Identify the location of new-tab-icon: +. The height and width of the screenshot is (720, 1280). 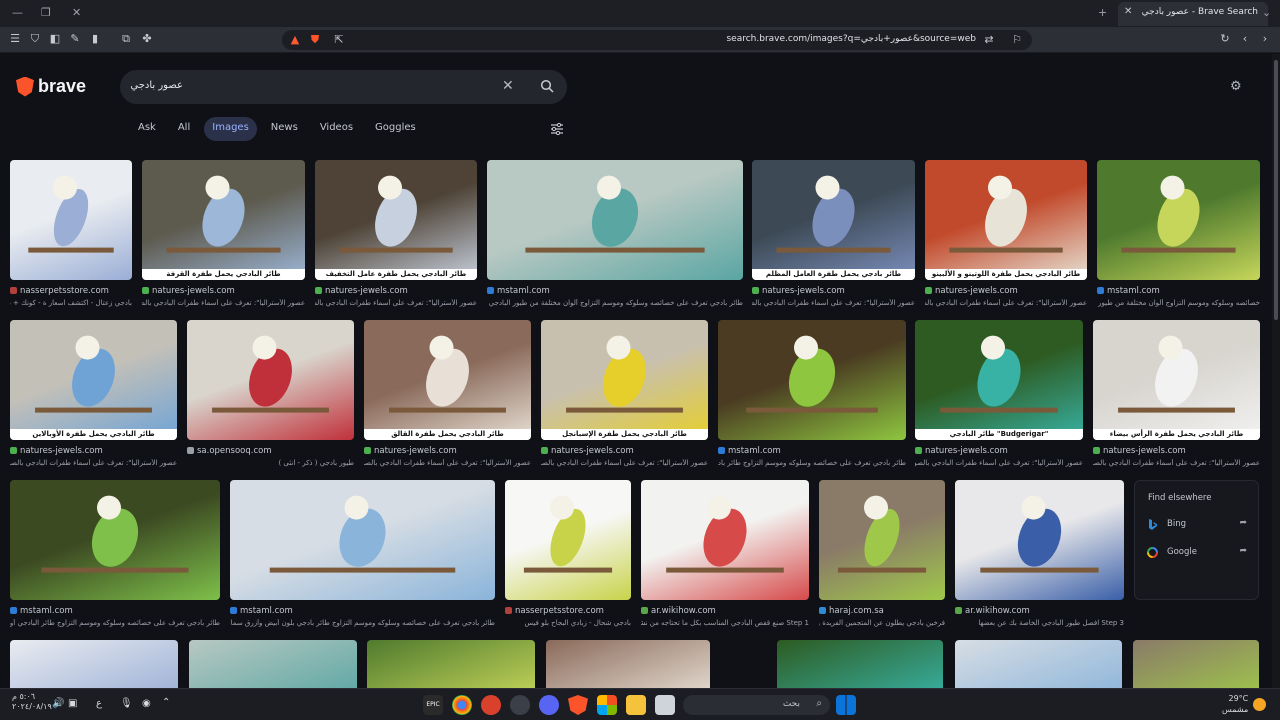
(1102, 12).